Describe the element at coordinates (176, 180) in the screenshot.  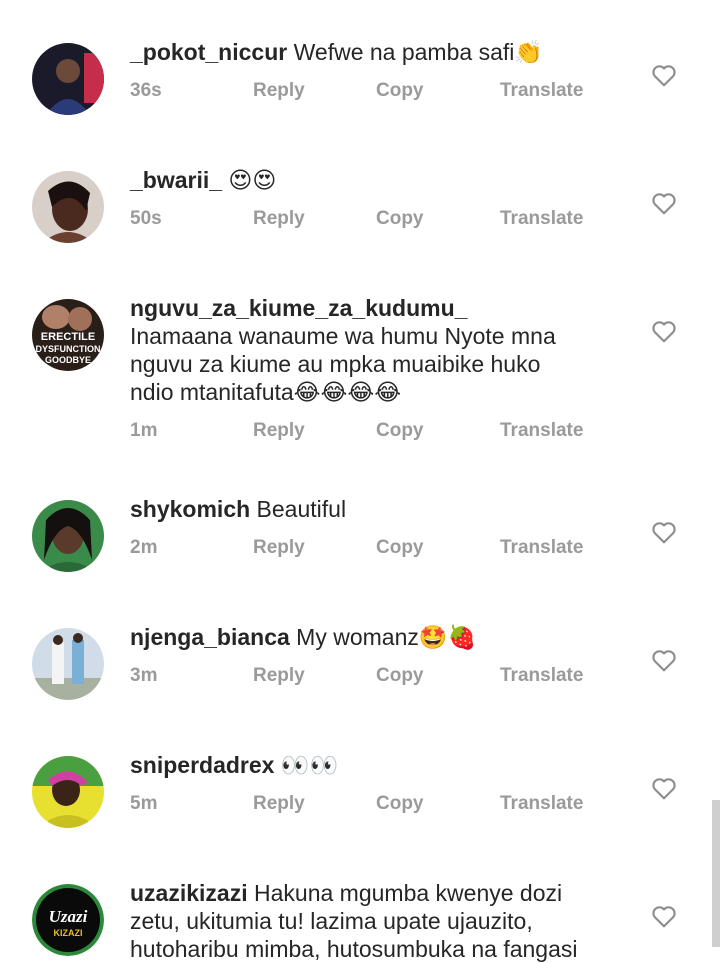
I see `comment-username: _bwarii_` at that location.